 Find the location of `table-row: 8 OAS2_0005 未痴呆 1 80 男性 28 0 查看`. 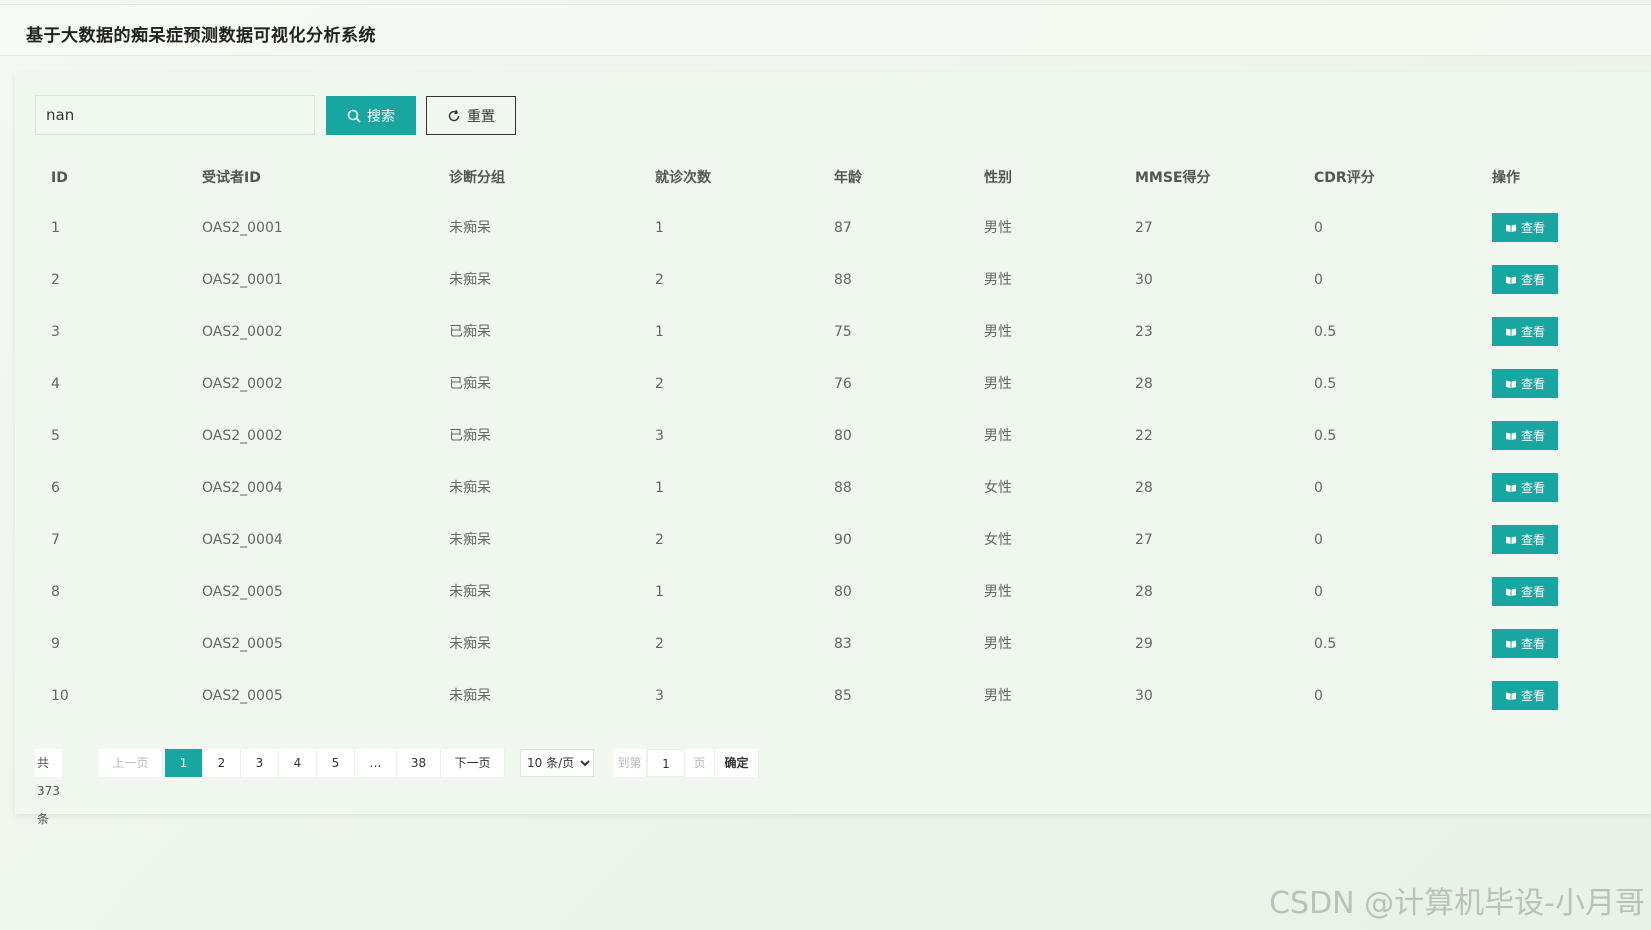

table-row: 8 OAS2_0005 未痴呆 1 80 男性 28 0 查看 is located at coordinates (805, 592).